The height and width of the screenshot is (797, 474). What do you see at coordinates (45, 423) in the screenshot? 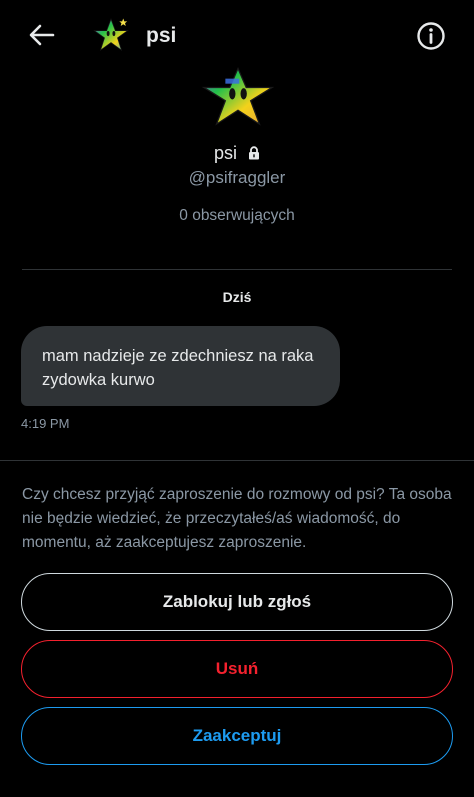
I see `message-timestamp: 4:19 PM` at bounding box center [45, 423].